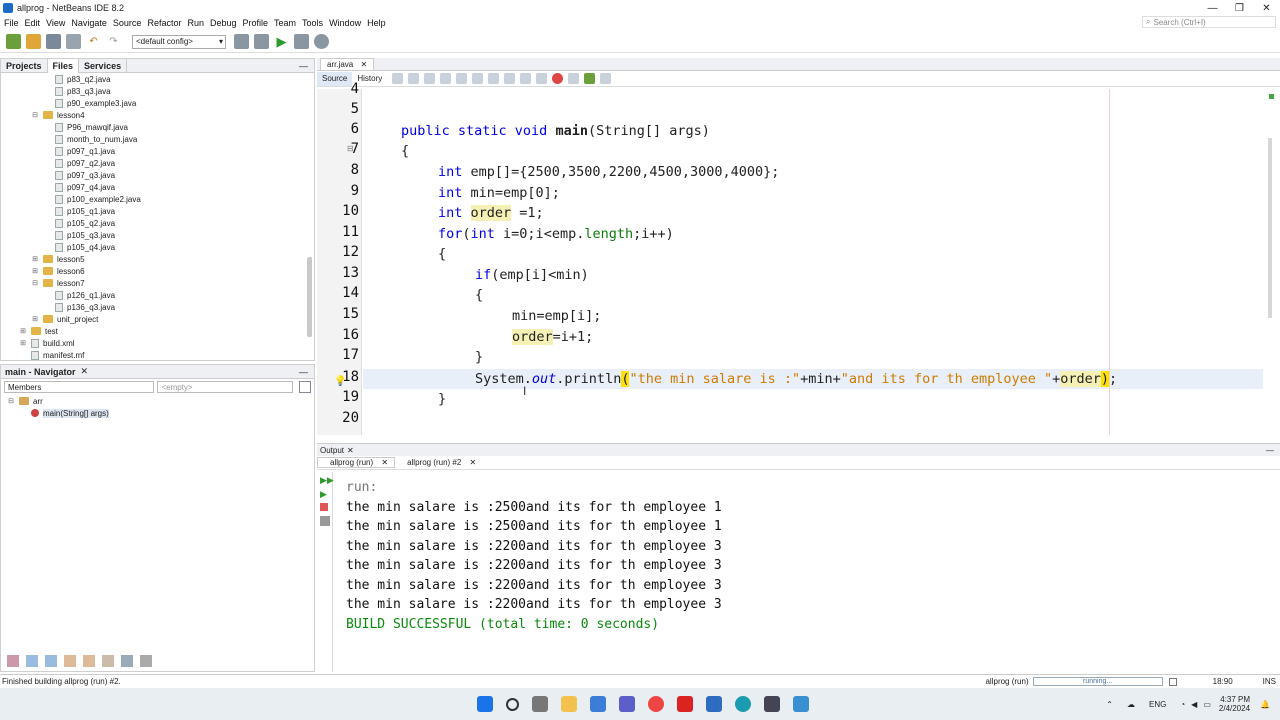 Image resolution: width=1280 pixels, height=720 pixels. Describe the element at coordinates (113, 41) in the screenshot. I see `redo-icon: ↷` at that location.